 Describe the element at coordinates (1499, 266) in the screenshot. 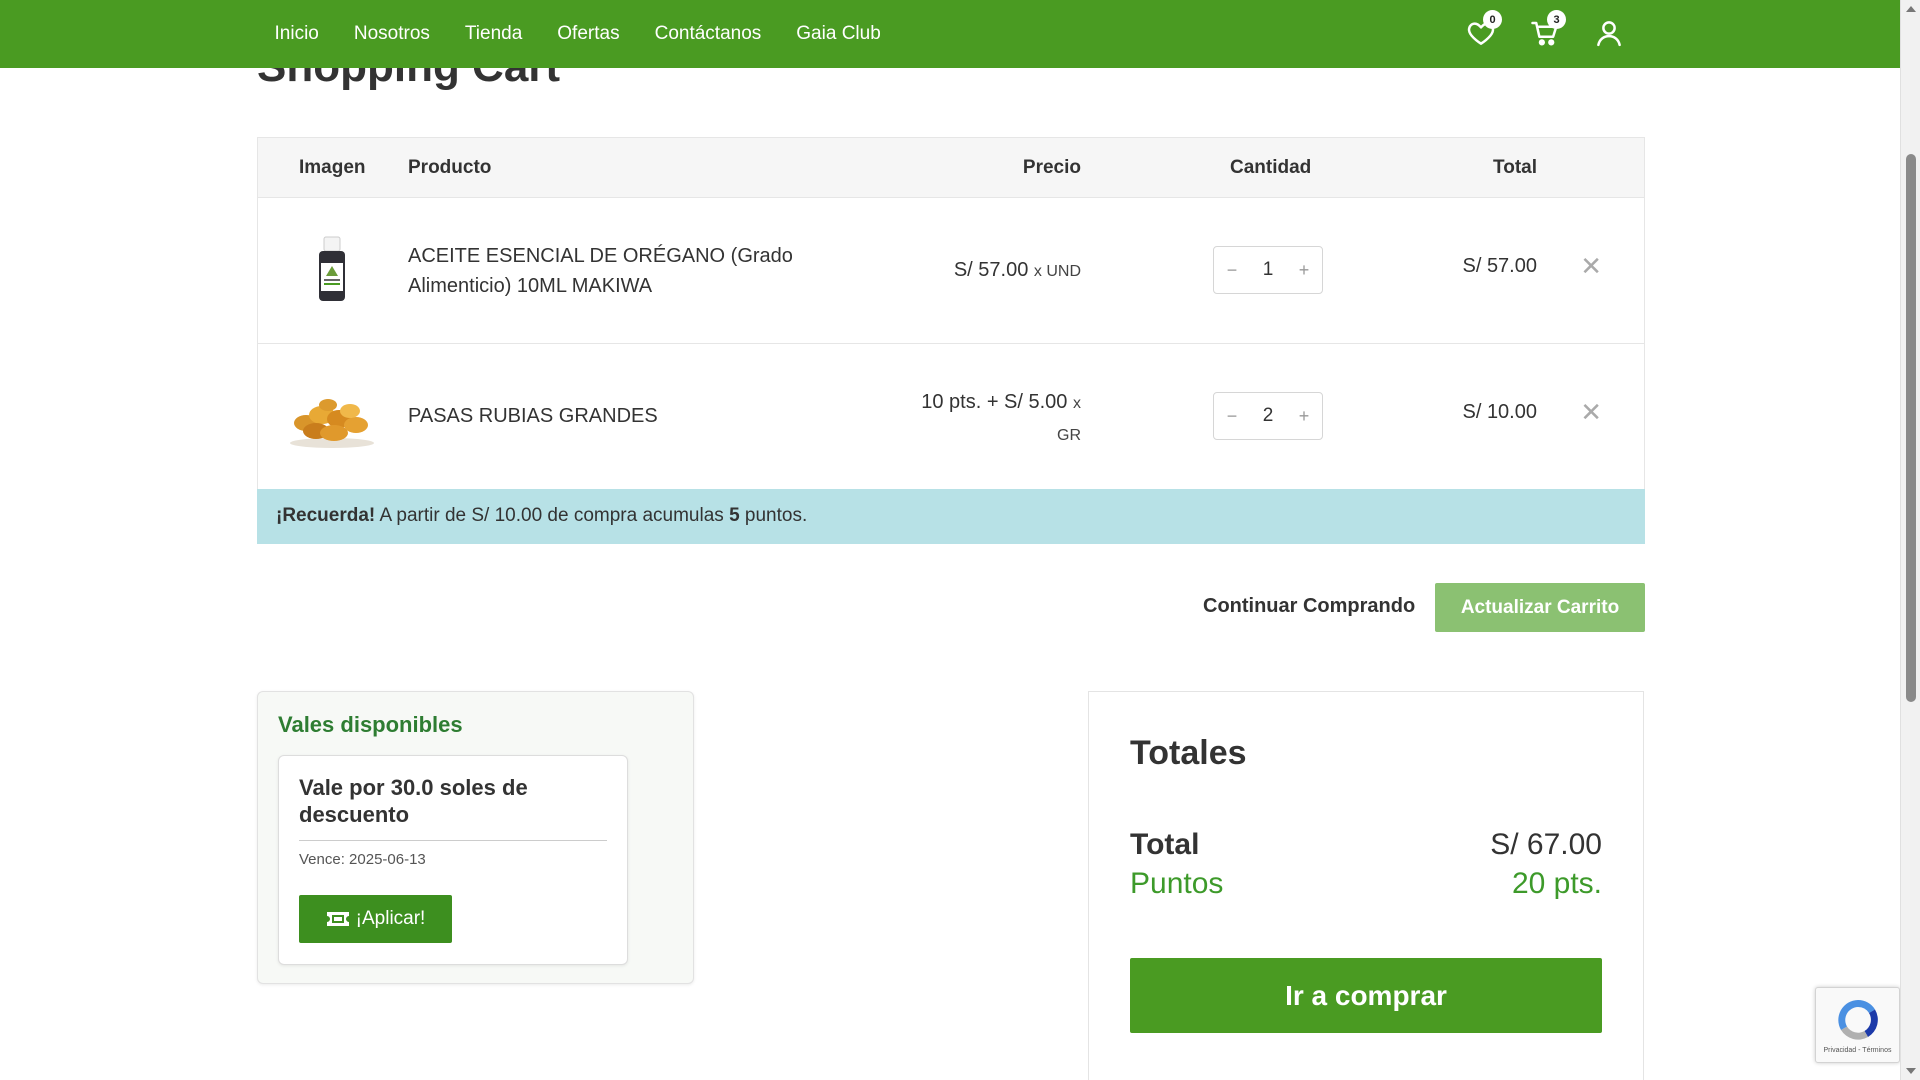

I see `row-total: S/ 57.00` at that location.